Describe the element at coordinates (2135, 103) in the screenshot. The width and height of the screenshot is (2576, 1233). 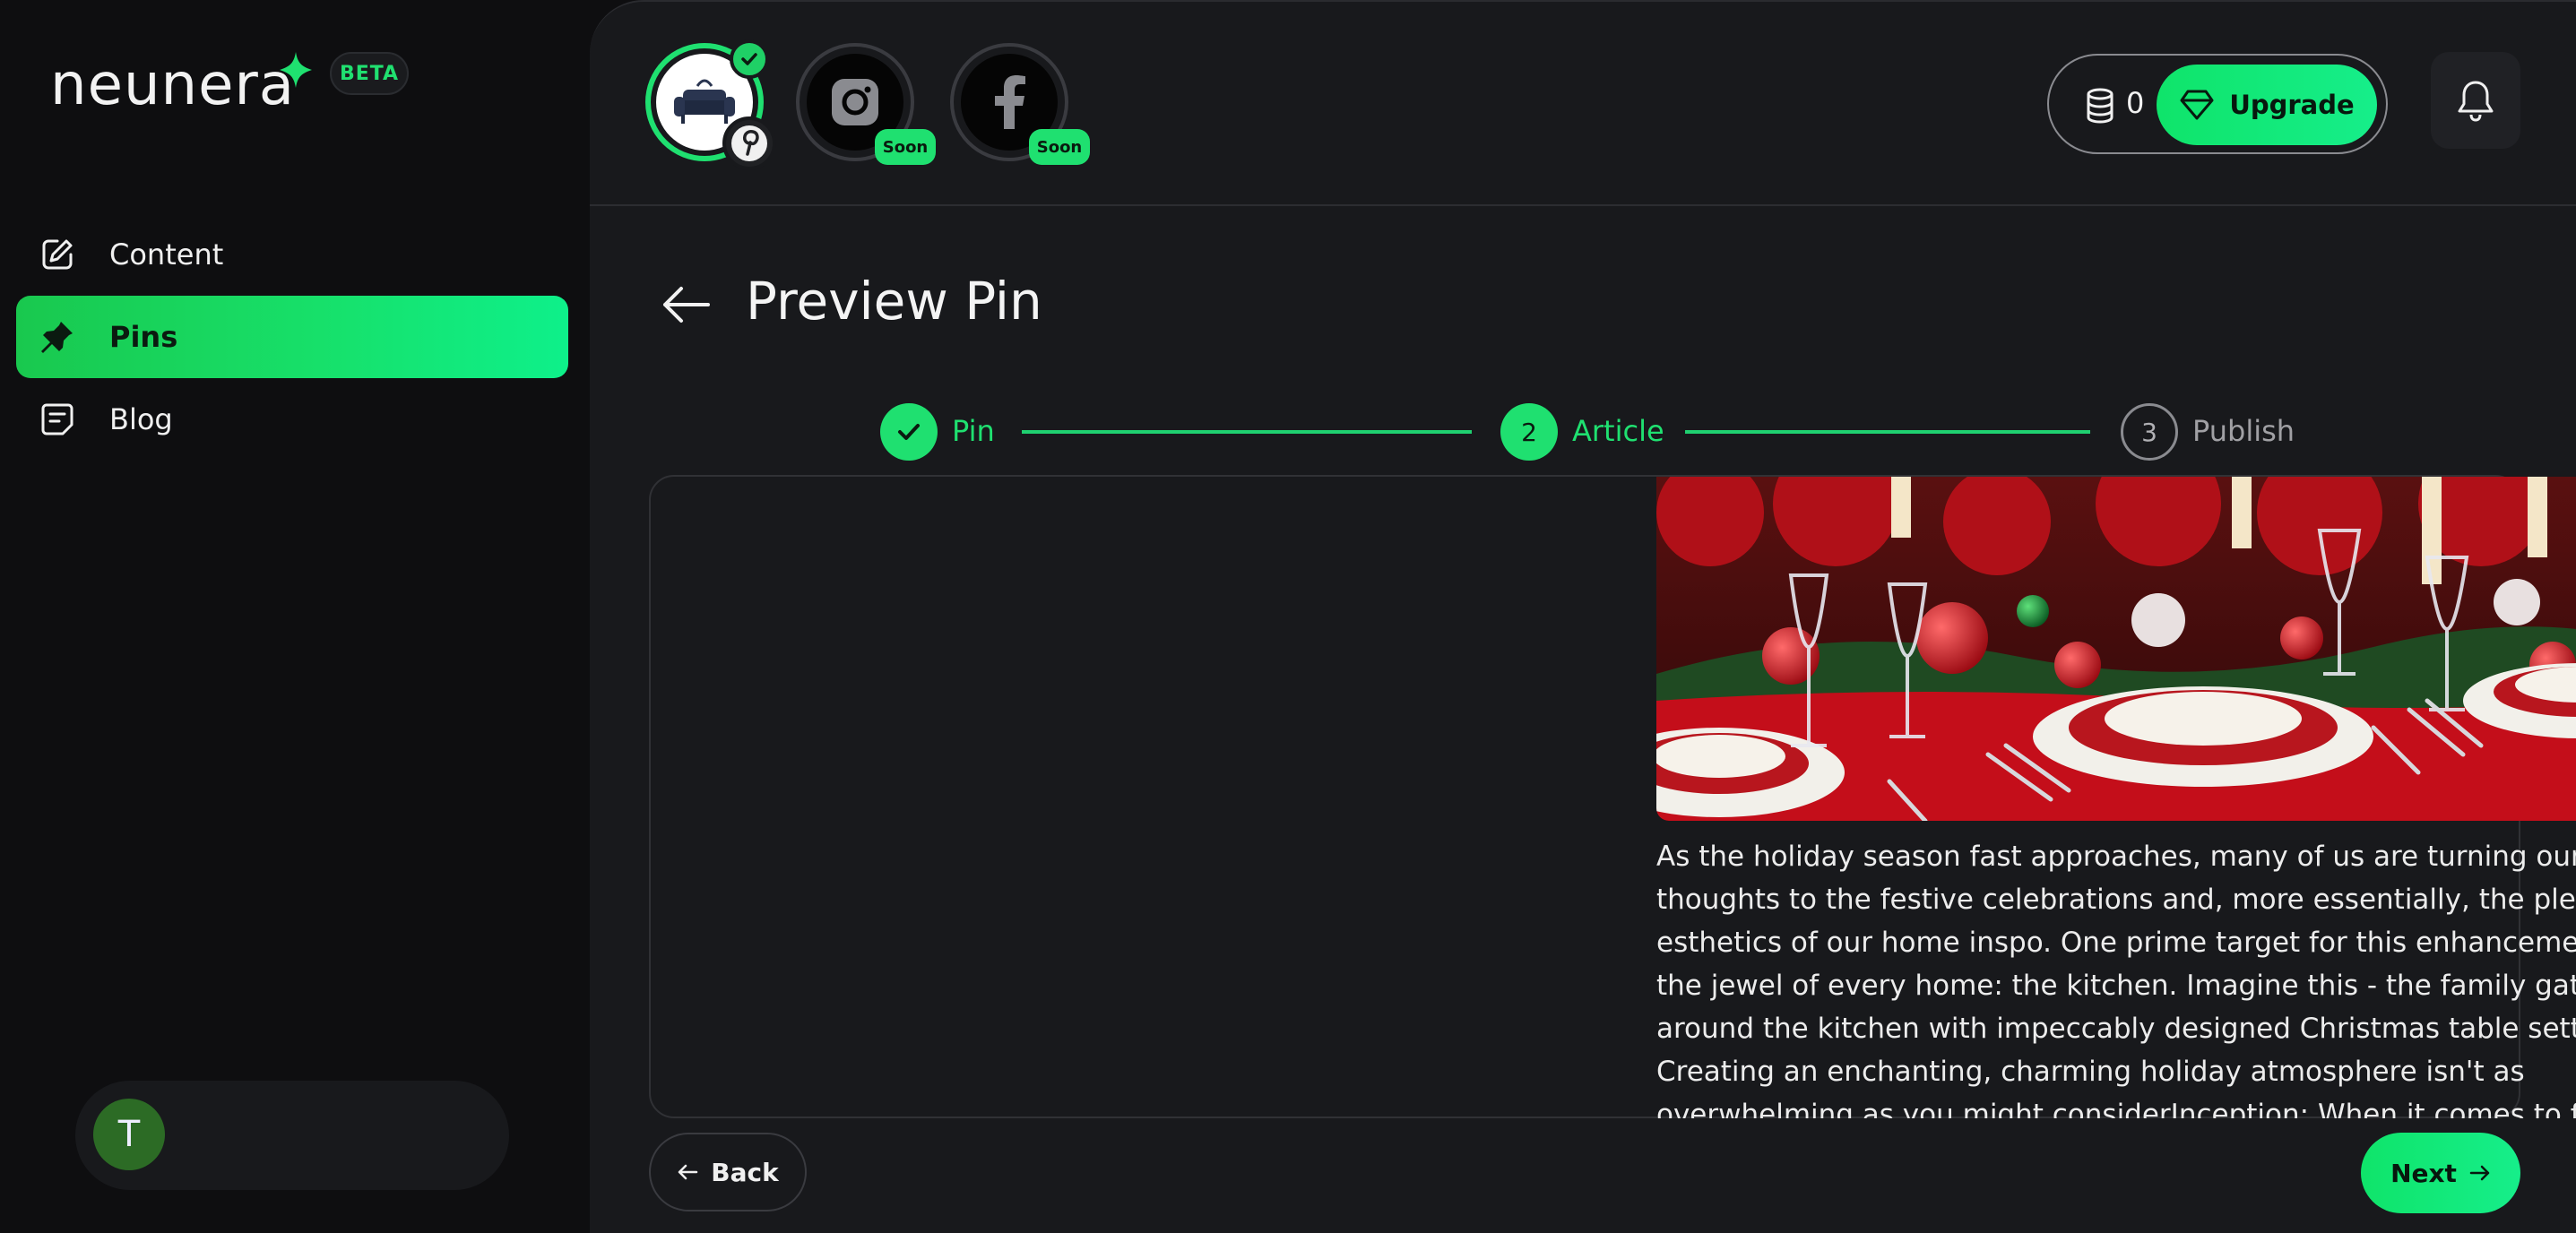
I see `credits-count: 0` at that location.